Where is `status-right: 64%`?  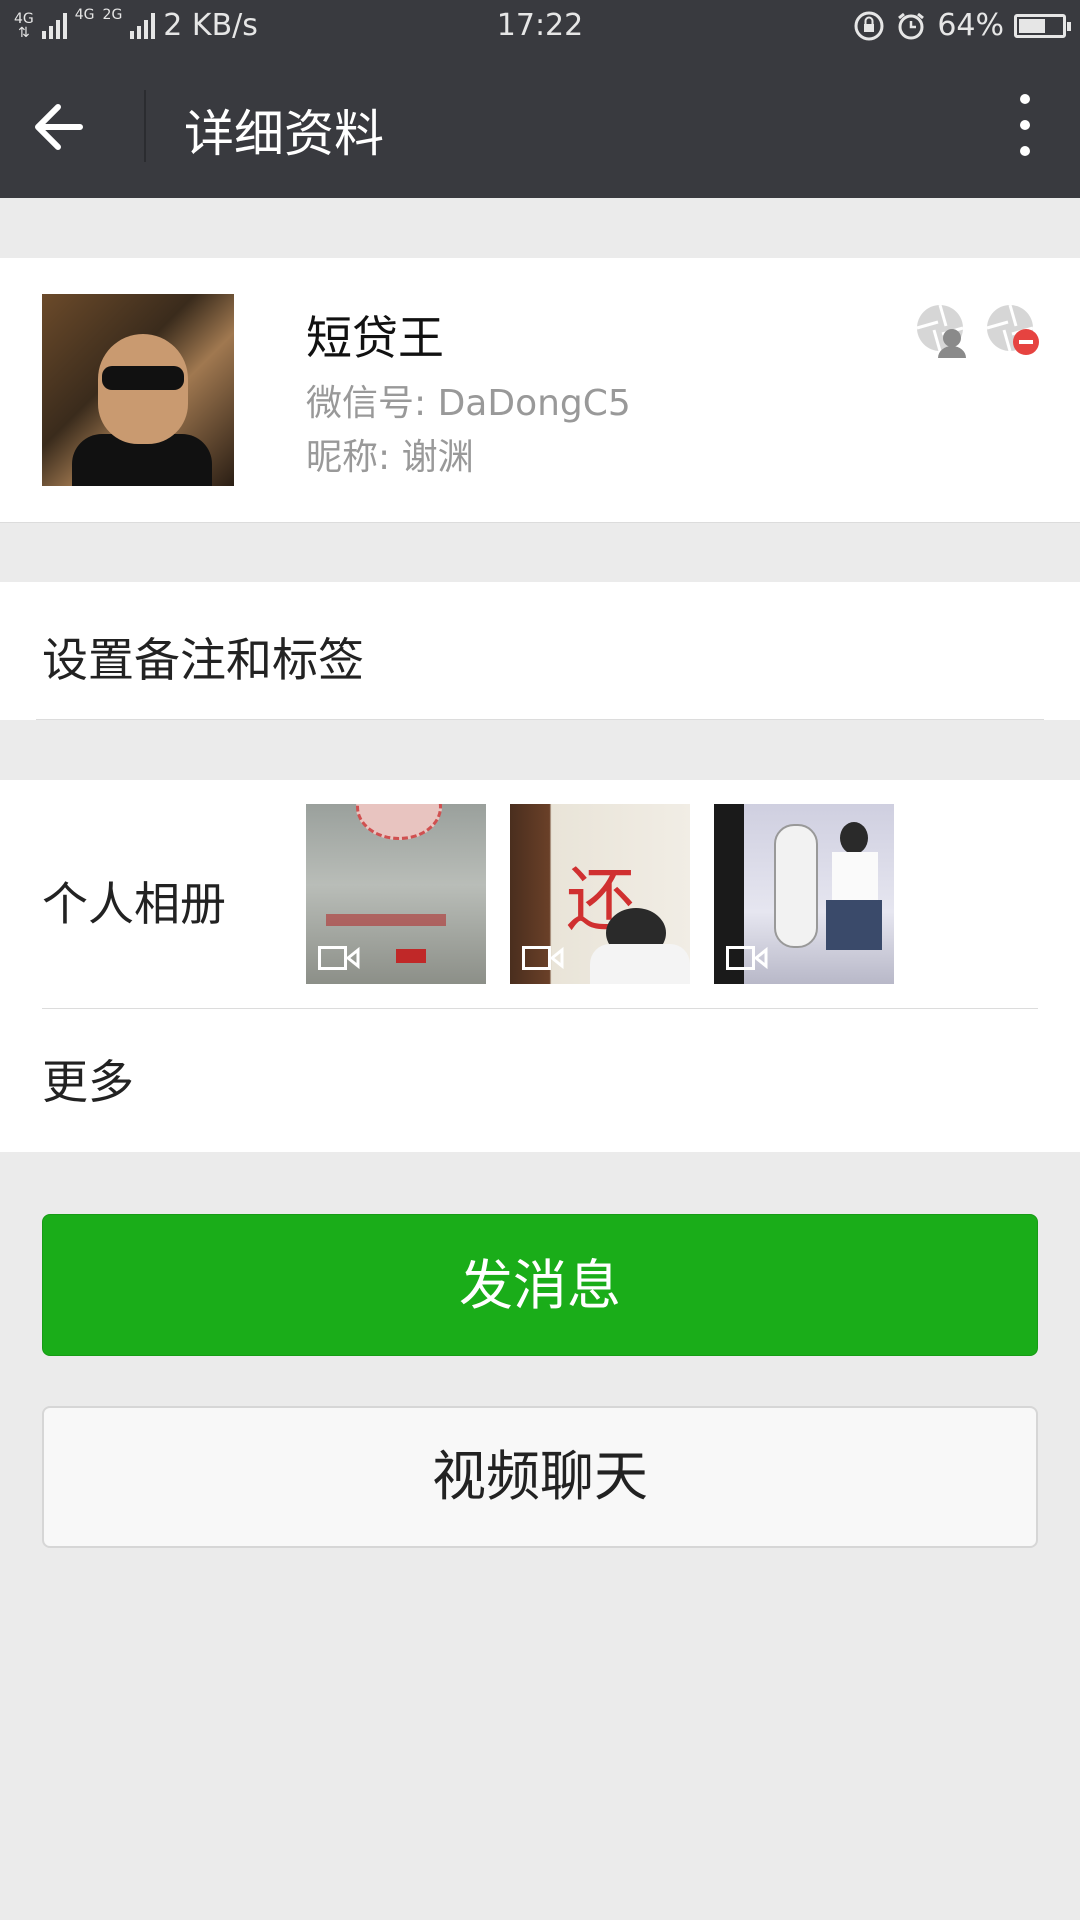
status-right: 64% is located at coordinates (962, 25).